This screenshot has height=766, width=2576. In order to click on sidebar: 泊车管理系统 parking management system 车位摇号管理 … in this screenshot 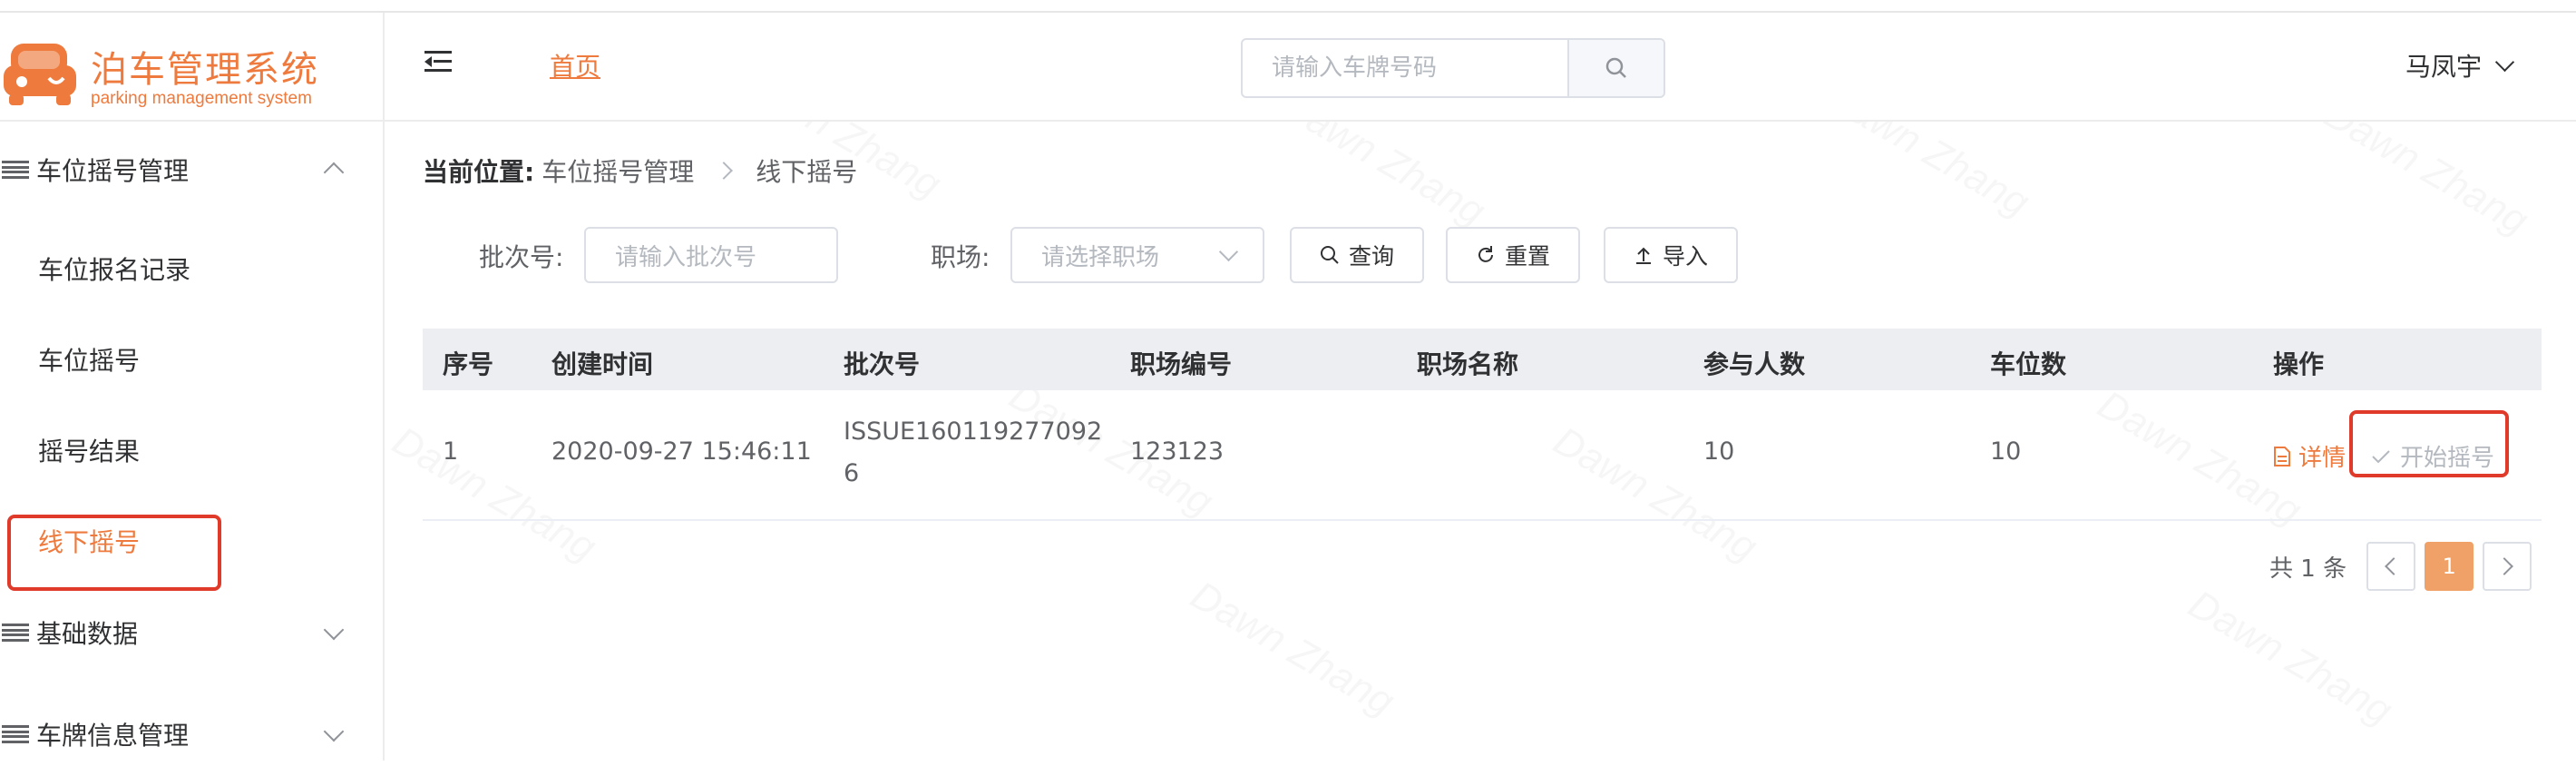, I will do `click(192, 386)`.